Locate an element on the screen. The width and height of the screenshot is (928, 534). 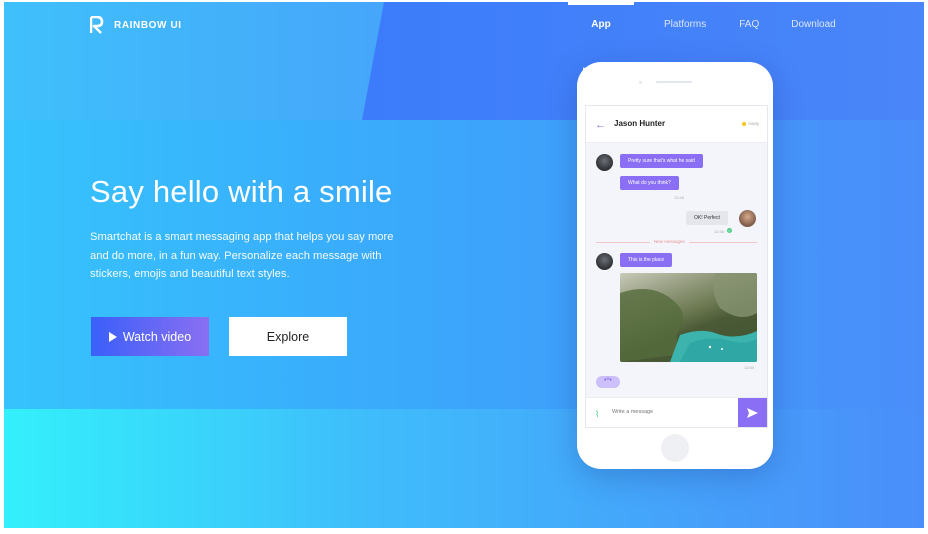
message-input is located at coordinates (672, 412).